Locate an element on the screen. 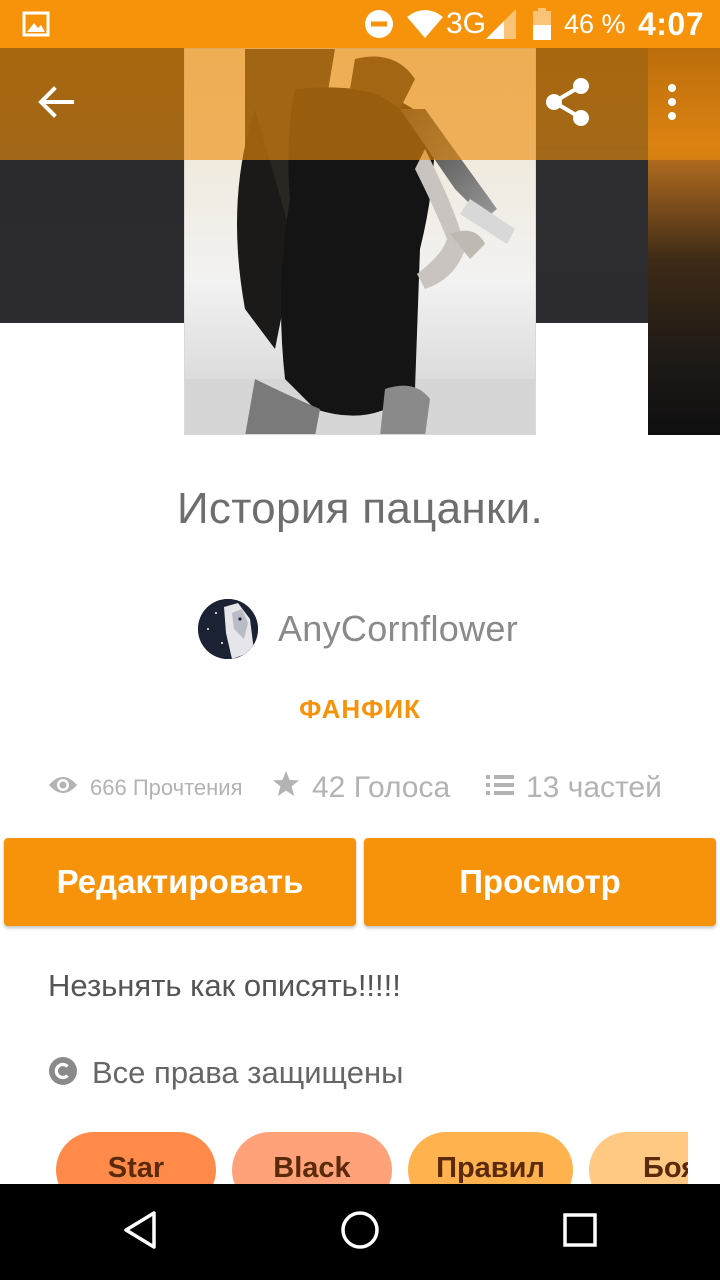 The width and height of the screenshot is (720, 1280). nav-back-icon is located at coordinates (140, 1232).